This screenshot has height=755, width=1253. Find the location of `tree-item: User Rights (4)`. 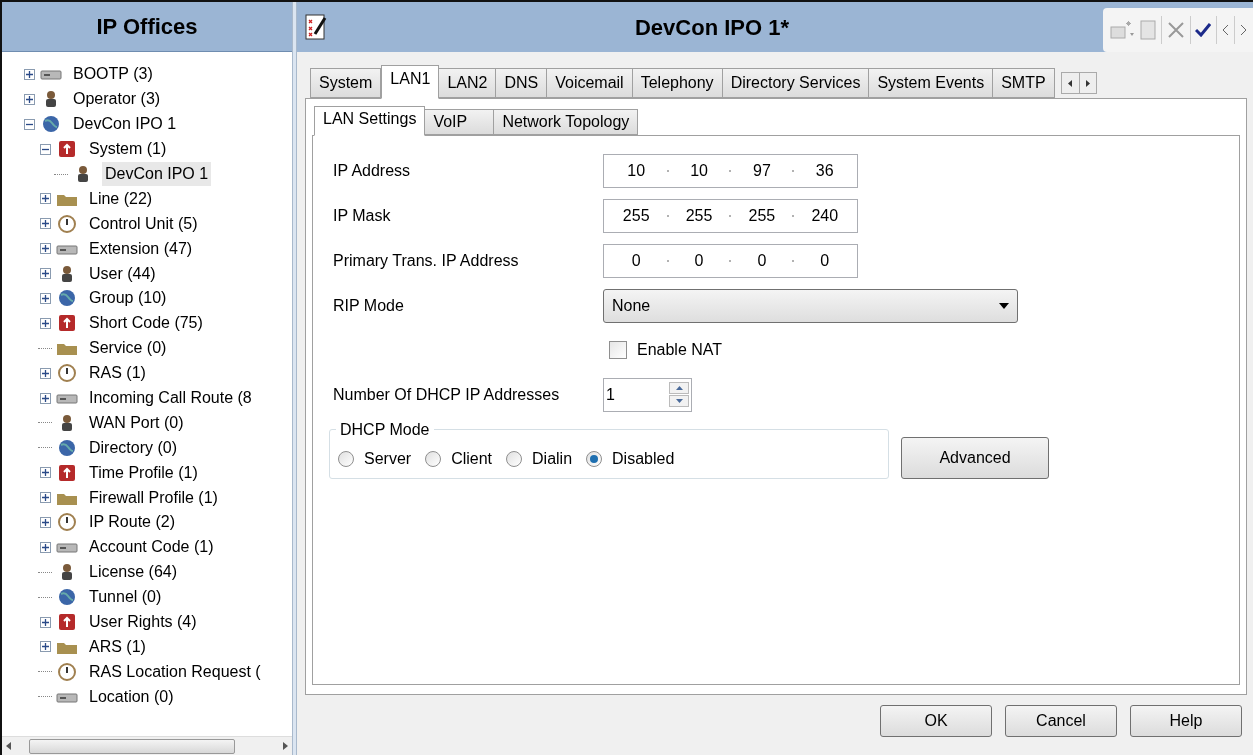

tree-item: User Rights (4) is located at coordinates (143, 622).